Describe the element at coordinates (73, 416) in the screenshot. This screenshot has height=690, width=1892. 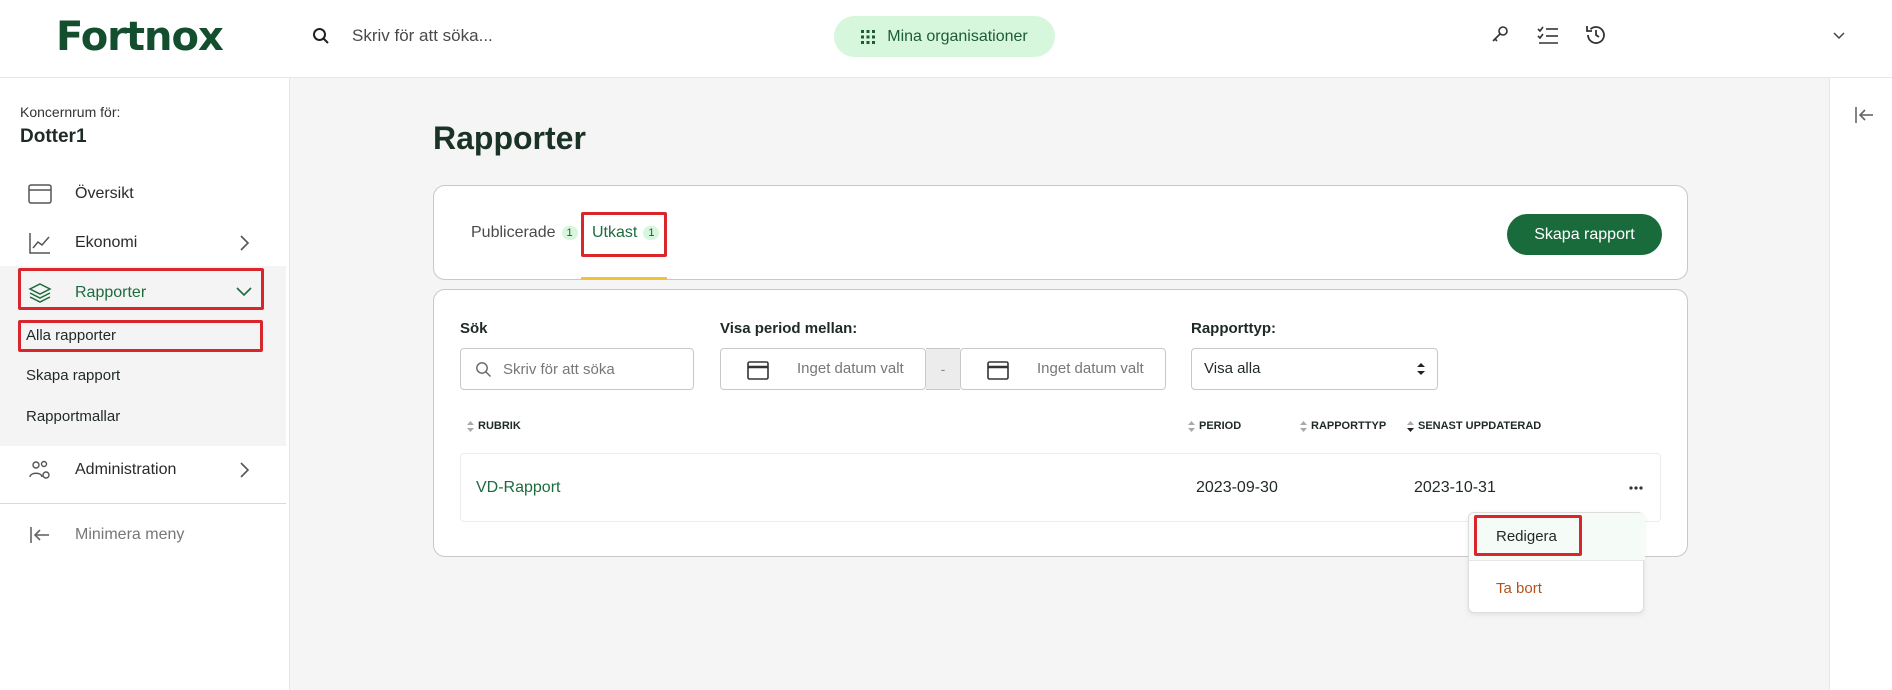
I see `sidebar-subitem-report-templates: Rapportmallar` at that location.